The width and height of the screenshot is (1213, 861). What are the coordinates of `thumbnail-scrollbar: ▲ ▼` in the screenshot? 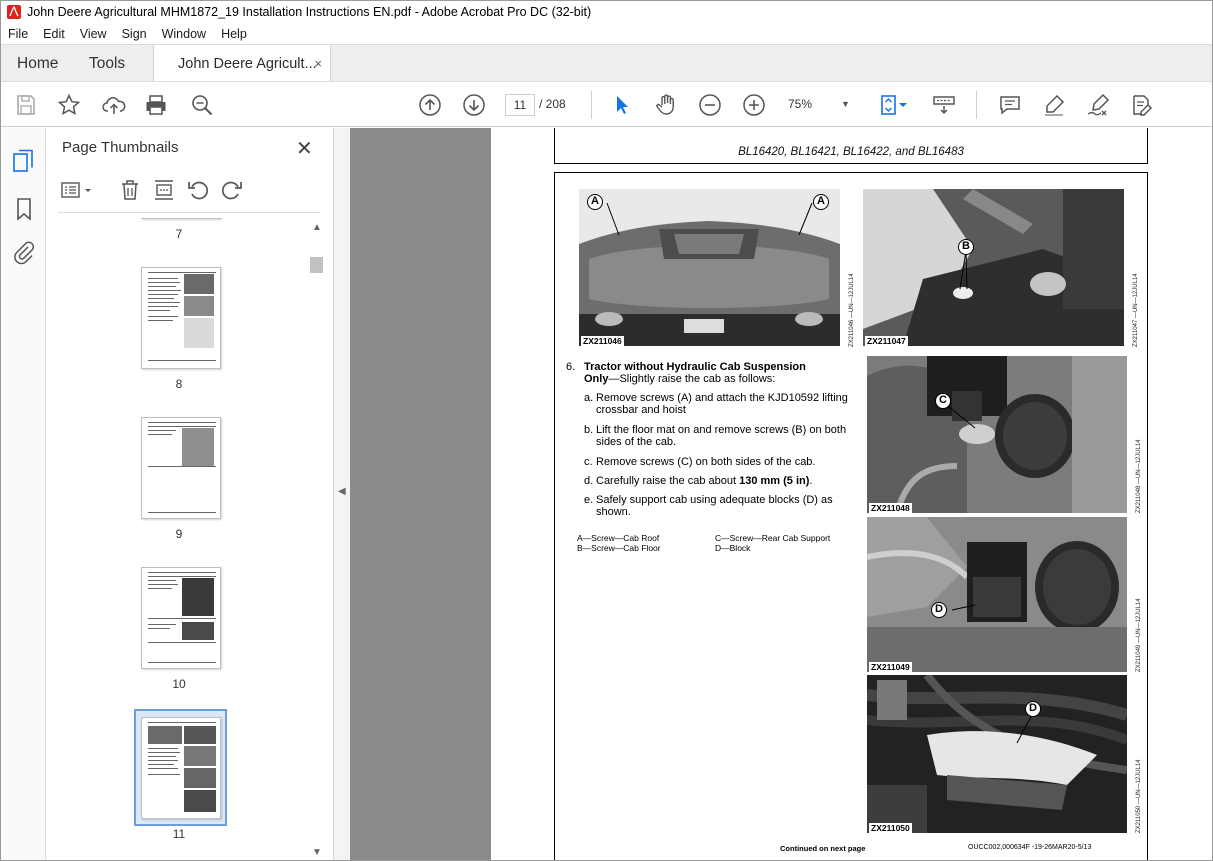 It's located at (316, 540).